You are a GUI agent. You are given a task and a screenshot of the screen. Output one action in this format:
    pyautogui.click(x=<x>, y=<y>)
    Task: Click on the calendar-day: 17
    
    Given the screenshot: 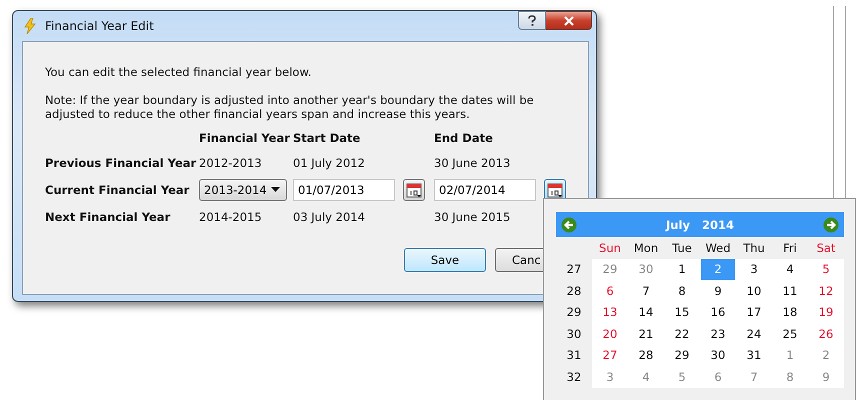 What is the action you would take?
    pyautogui.click(x=754, y=312)
    